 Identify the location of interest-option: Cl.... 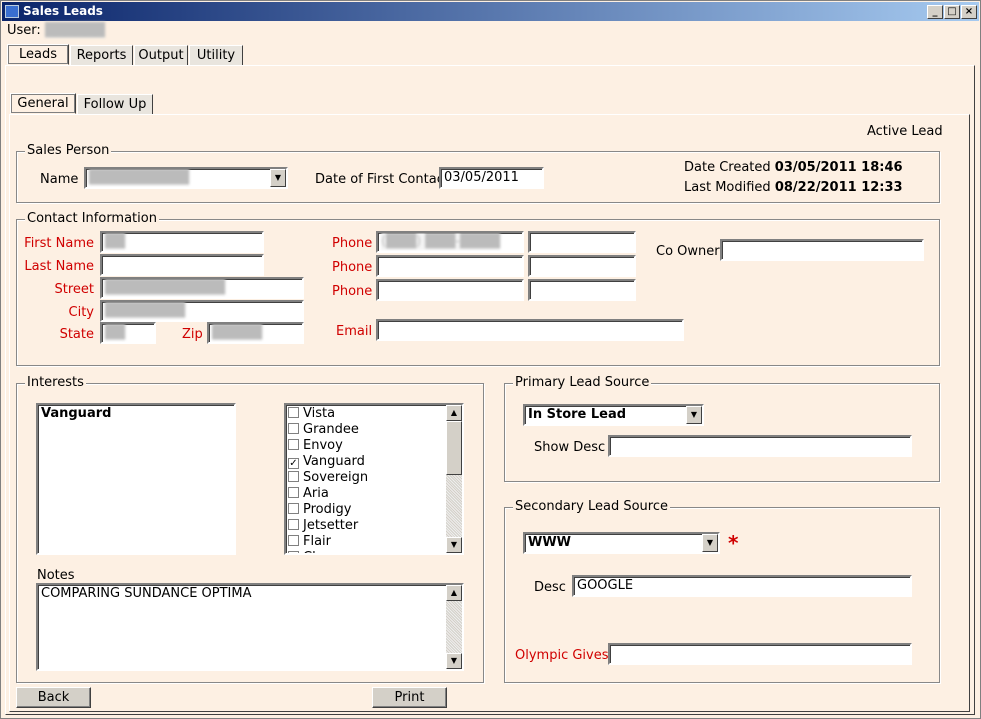
(308, 551).